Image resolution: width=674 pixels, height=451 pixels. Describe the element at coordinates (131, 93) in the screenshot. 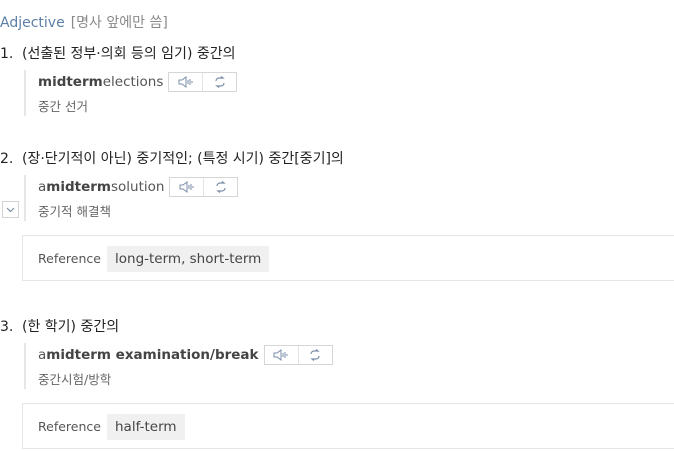

I see `sense-1-example: midterm elections 중간 선거` at that location.